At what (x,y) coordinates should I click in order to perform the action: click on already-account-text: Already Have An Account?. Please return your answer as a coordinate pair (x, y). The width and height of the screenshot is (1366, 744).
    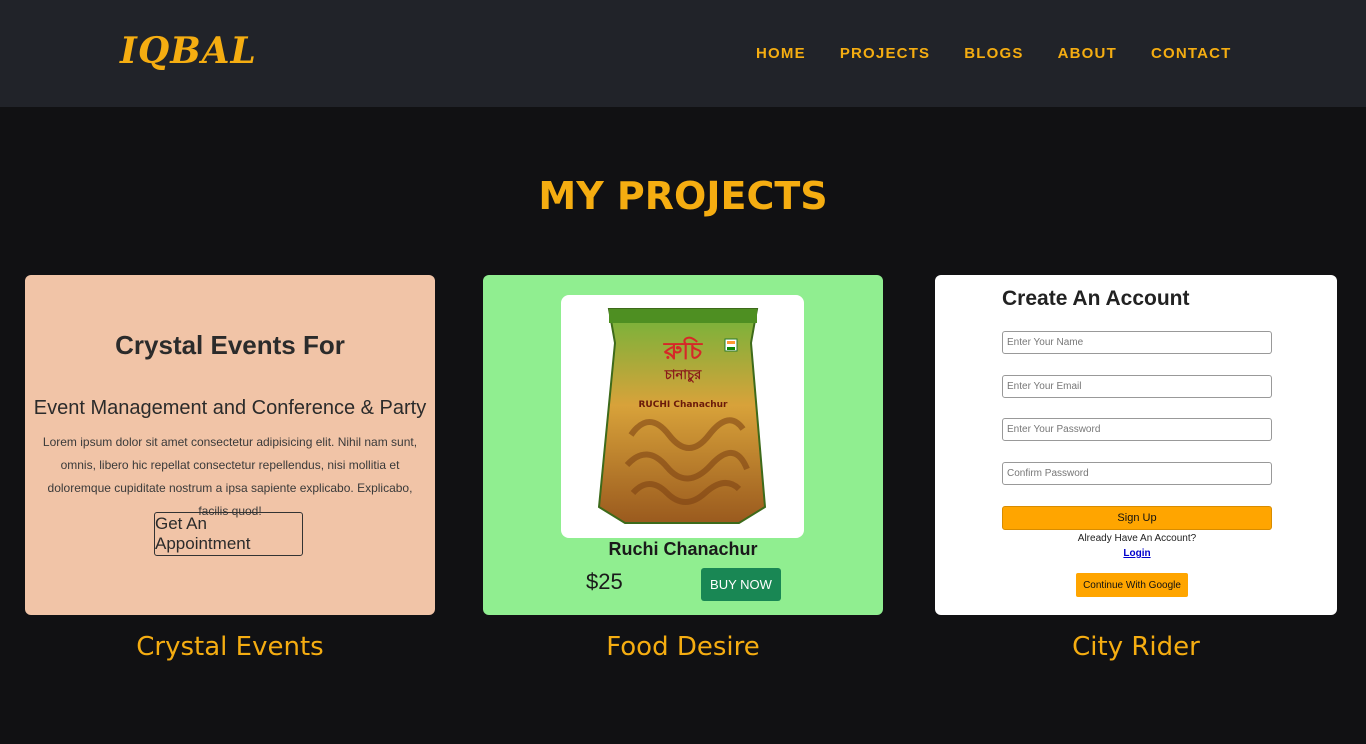
    Looking at the image, I should click on (1137, 538).